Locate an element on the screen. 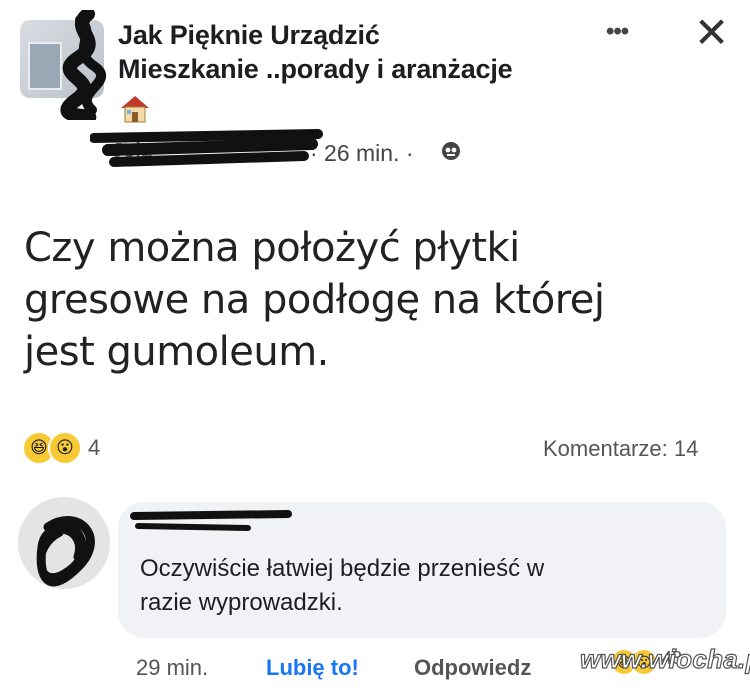 Image resolution: width=750 pixels, height=693 pixels. post-time: · 26 min. · is located at coordinates (362, 153).